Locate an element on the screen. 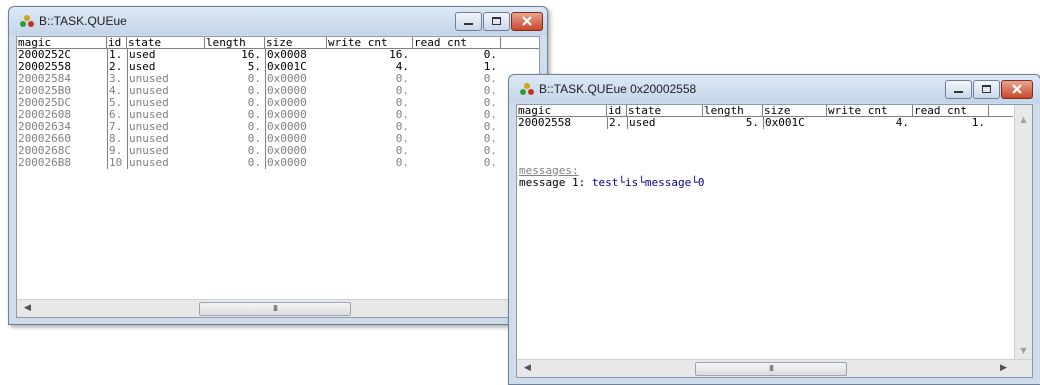 Image resolution: width=1040 pixels, height=385 pixels. cell-id: 9. is located at coordinates (117, 151).